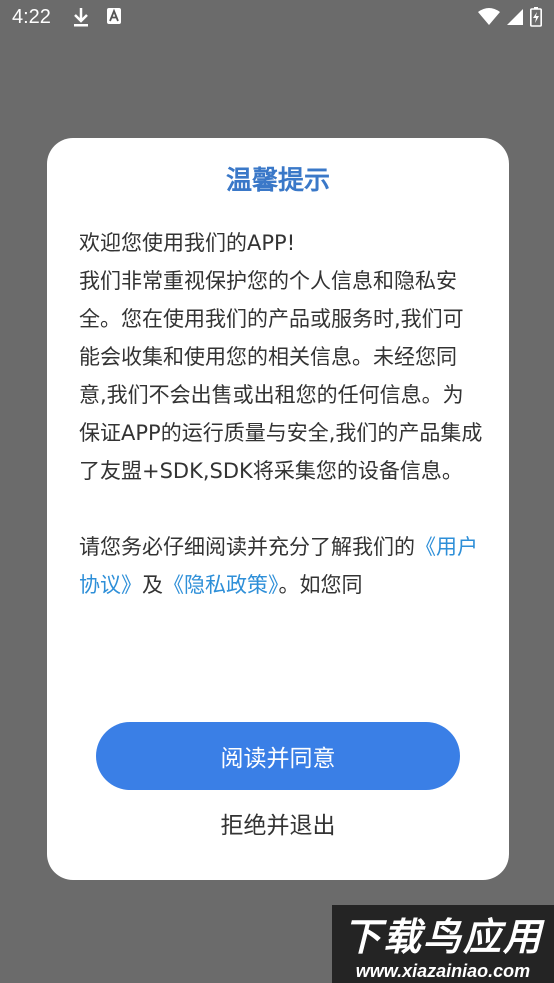 Image resolution: width=554 pixels, height=983 pixels. What do you see at coordinates (320, 585) in the screenshot?
I see `read-notice-suffix: 。如您同` at bounding box center [320, 585].